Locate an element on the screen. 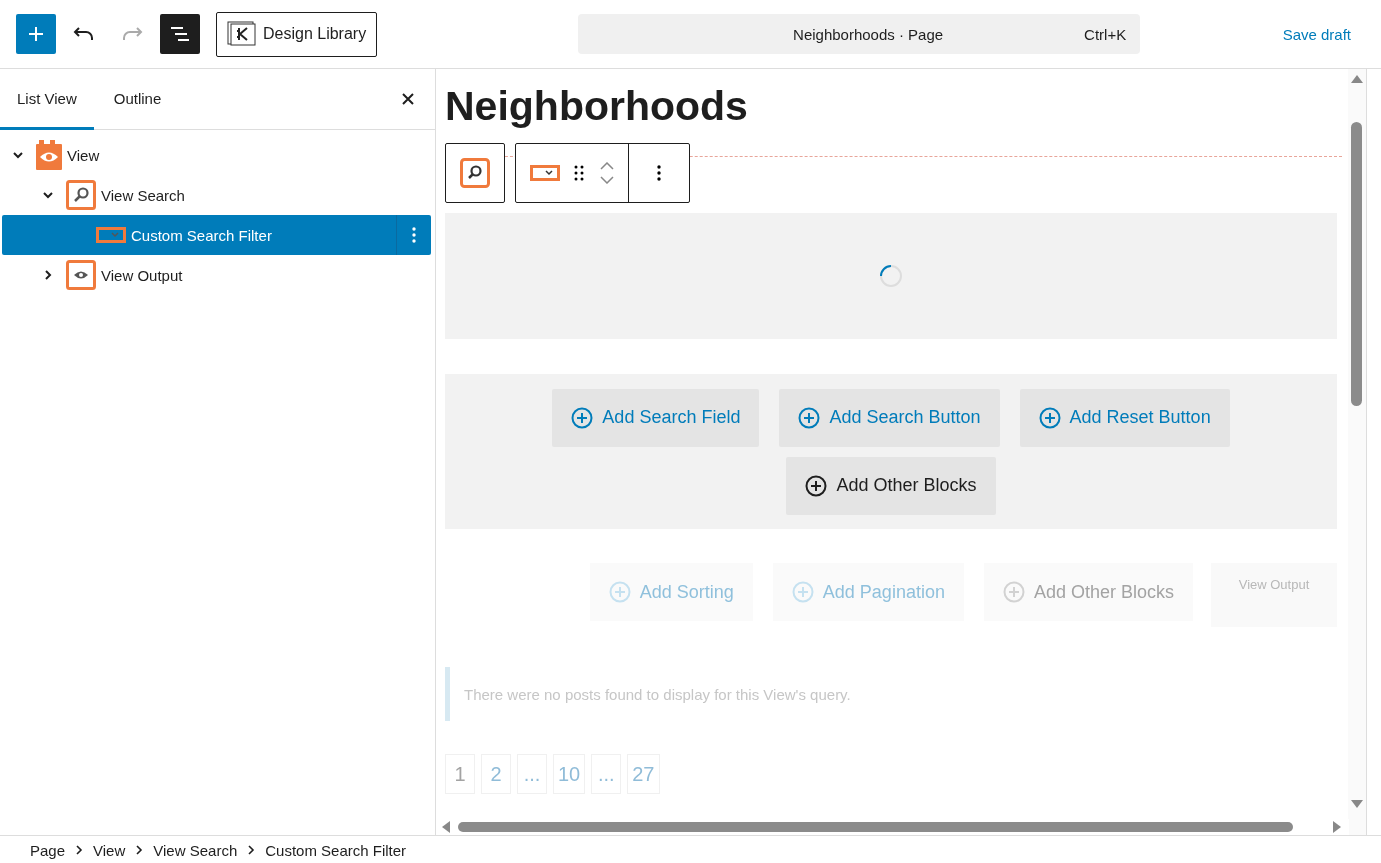 The image size is (1381, 863). move-down-icon is located at coordinates (607, 180).